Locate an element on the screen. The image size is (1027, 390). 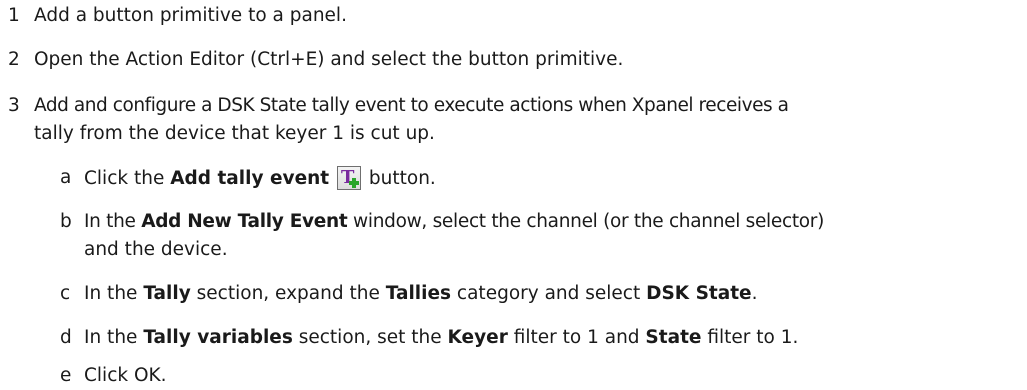
ui-label-keyer: Keyer is located at coordinates (477, 337).